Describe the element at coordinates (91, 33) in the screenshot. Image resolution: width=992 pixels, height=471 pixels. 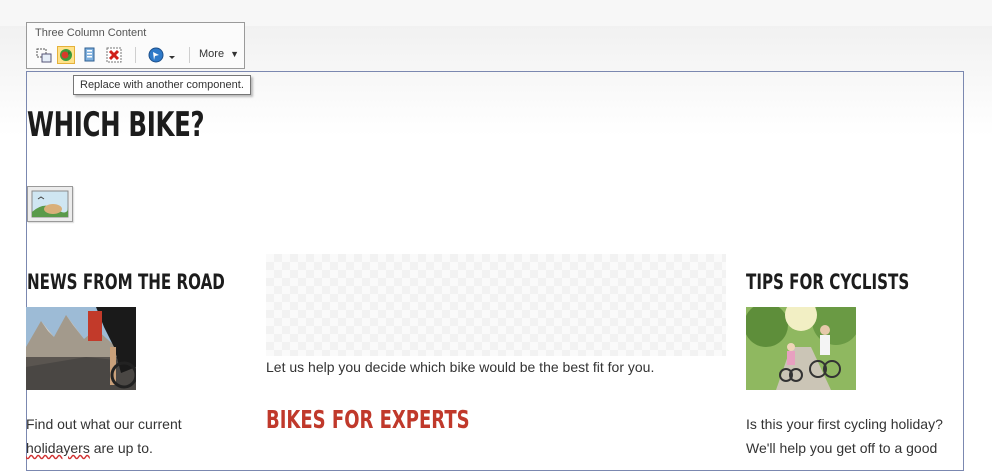
I see `toolbar-title: Three Column Content` at that location.